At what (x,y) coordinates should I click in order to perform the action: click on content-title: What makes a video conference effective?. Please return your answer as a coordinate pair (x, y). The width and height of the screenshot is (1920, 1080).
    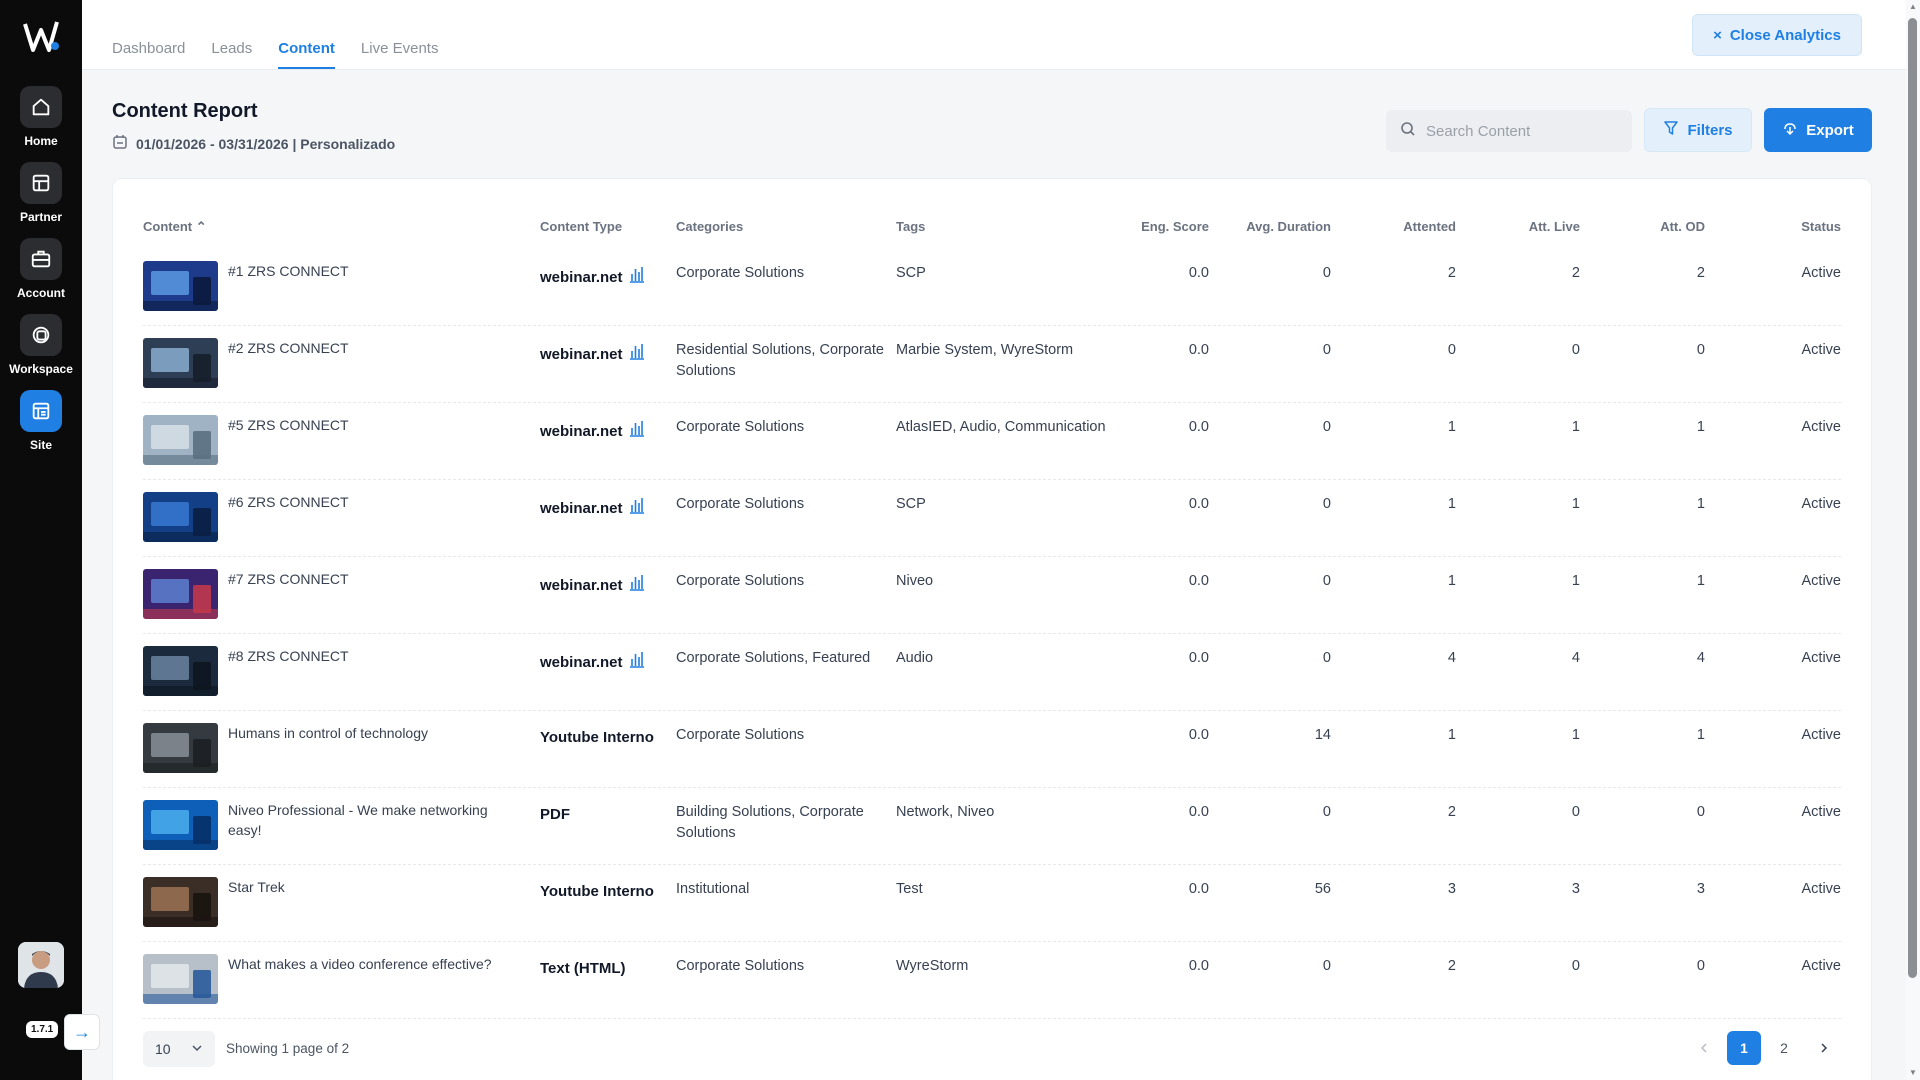
    Looking at the image, I should click on (363, 964).